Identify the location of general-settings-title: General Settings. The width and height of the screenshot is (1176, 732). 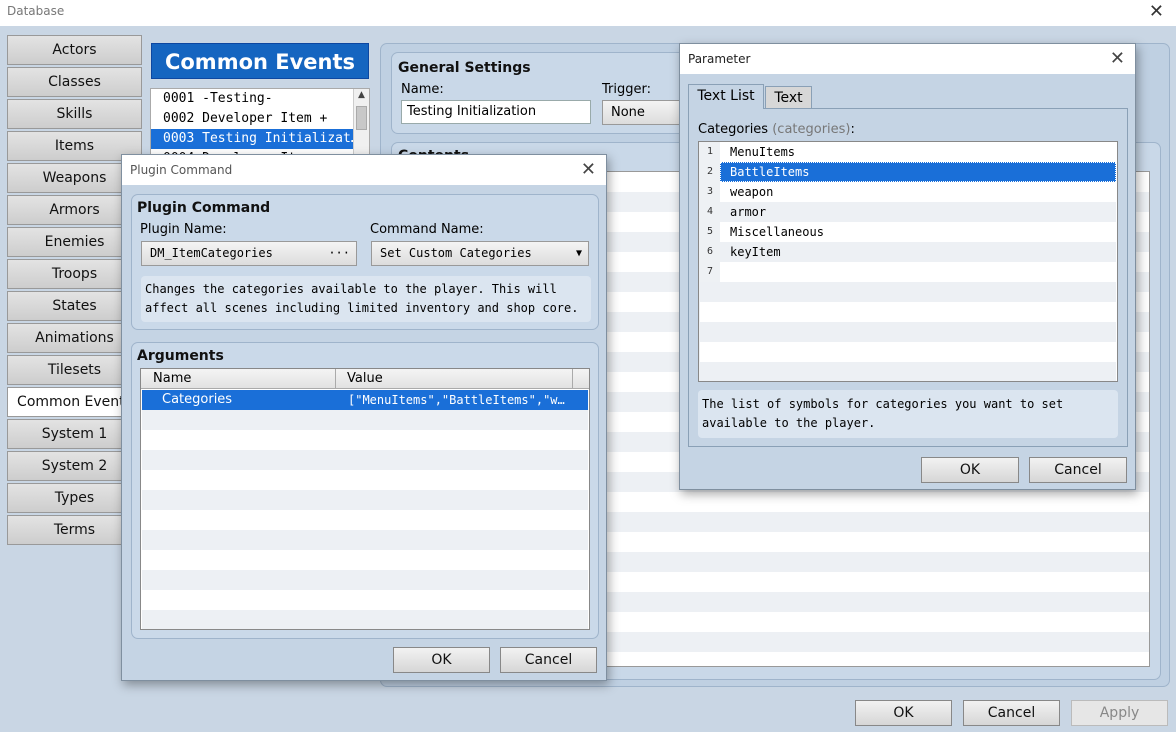
(464, 68).